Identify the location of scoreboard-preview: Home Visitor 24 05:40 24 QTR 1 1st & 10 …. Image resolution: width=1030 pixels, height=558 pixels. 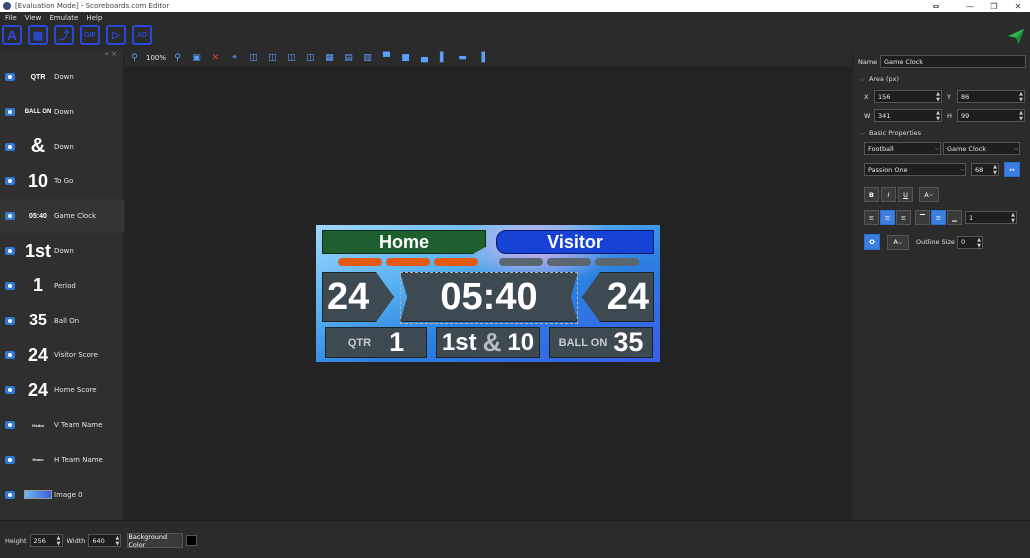
(488, 293).